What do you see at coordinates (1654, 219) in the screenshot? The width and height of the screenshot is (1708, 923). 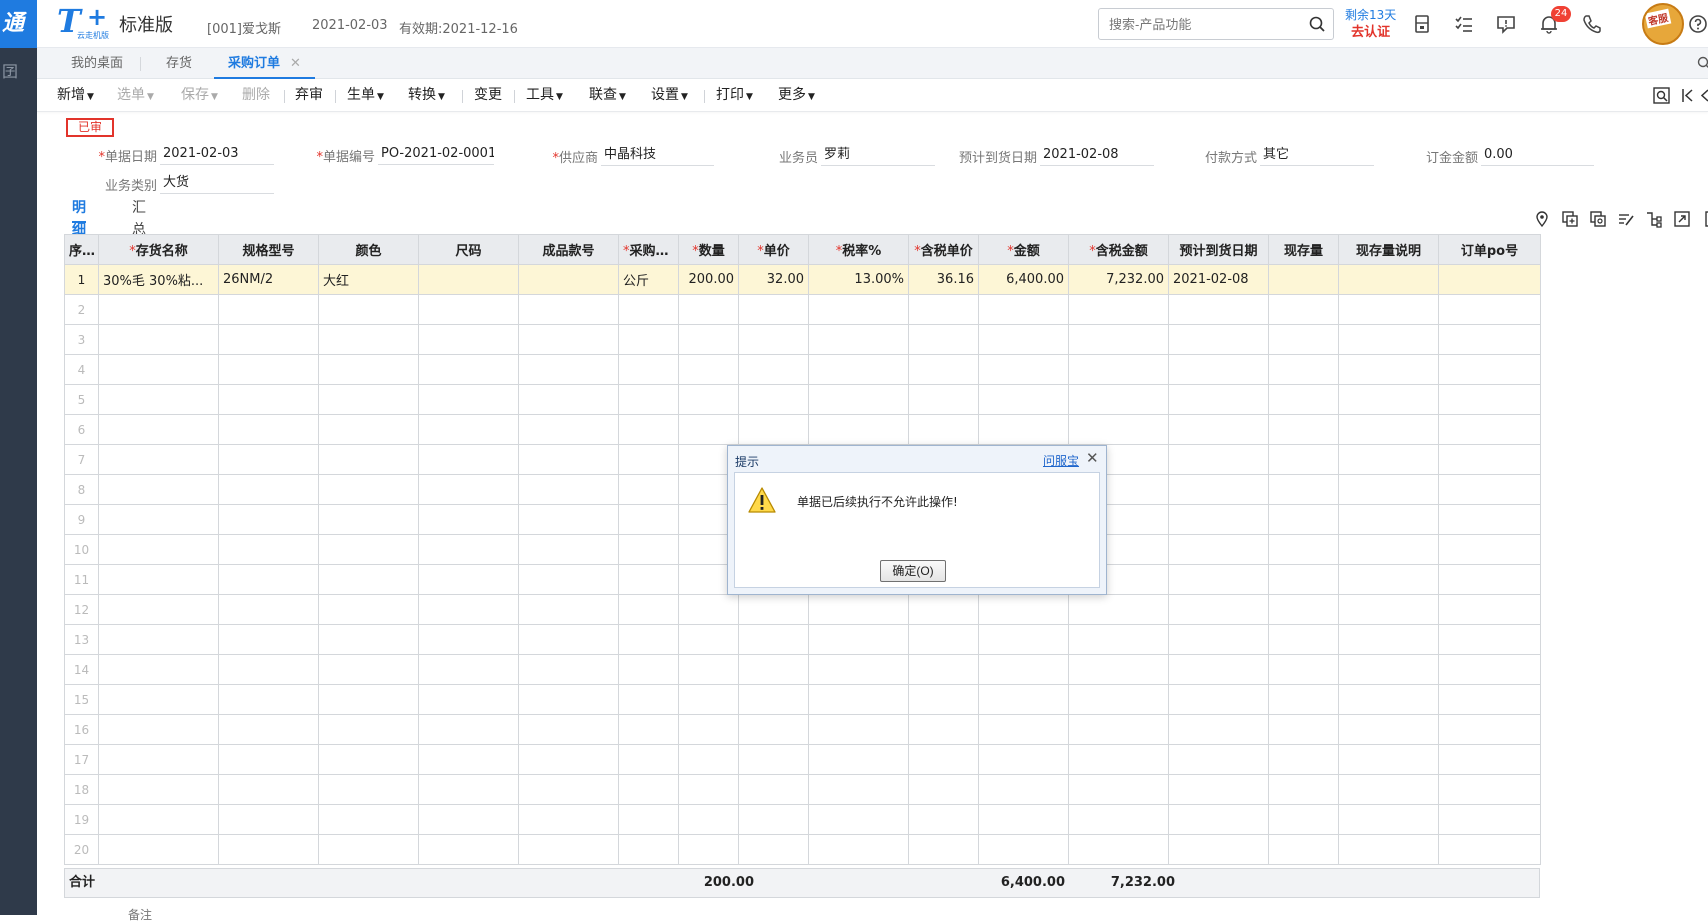 I see `split-icon` at bounding box center [1654, 219].